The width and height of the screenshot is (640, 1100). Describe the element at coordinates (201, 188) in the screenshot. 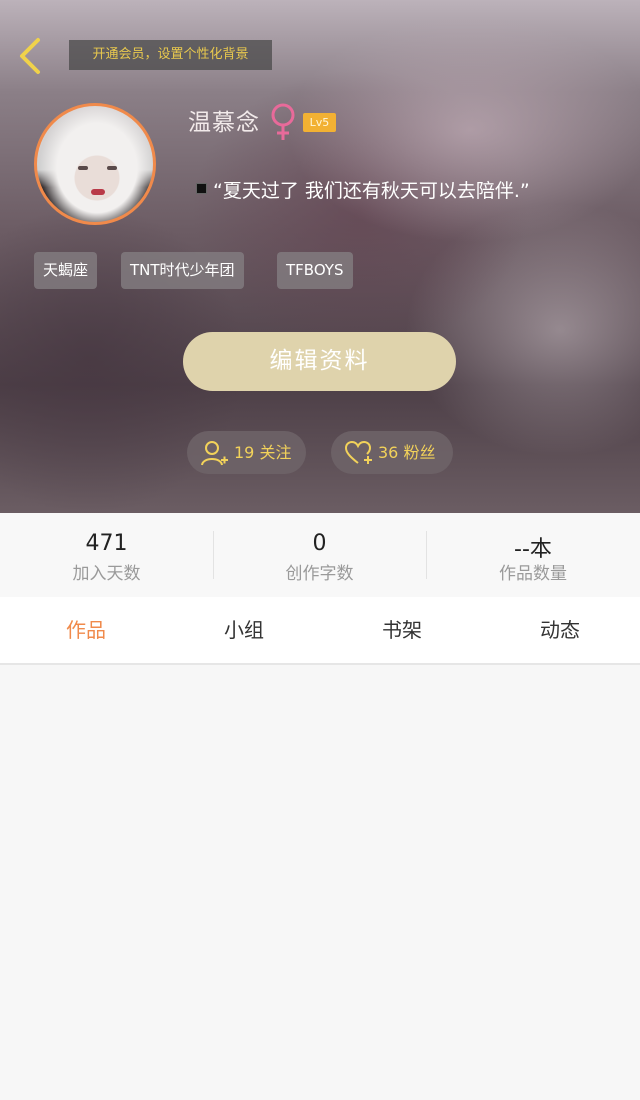

I see `signature-bullet-icon` at that location.